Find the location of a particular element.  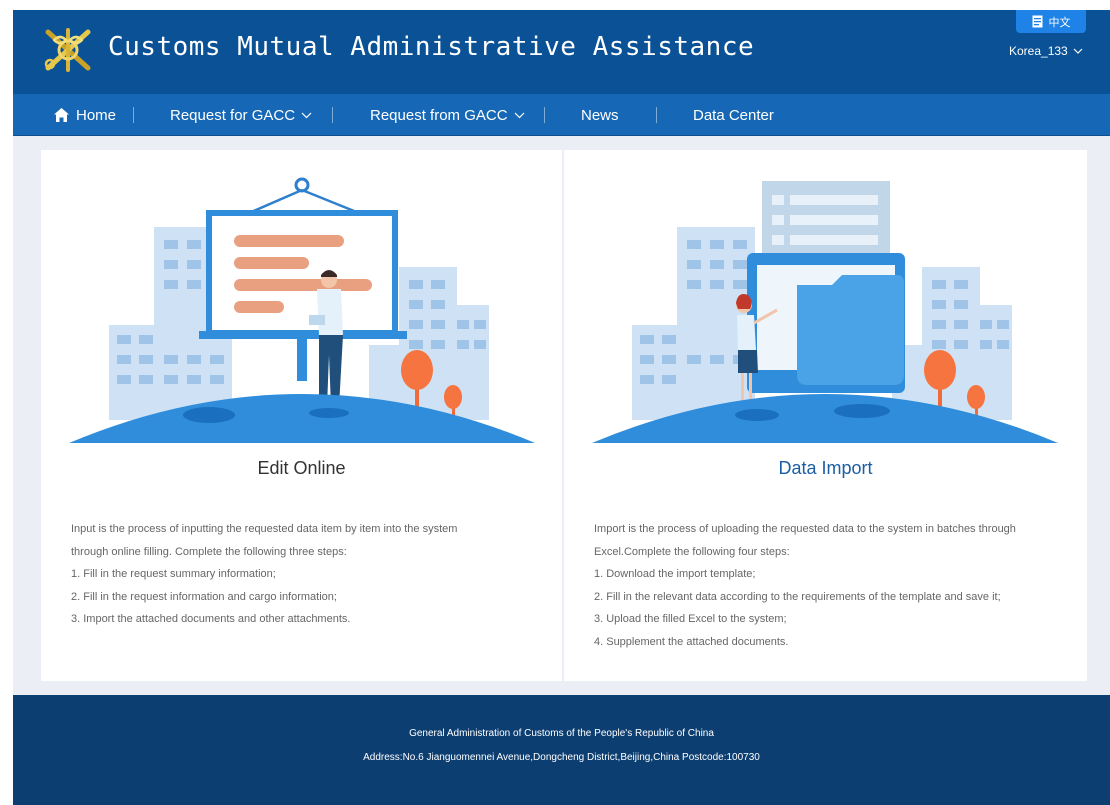

customs-emblem-icon is located at coordinates (67, 50).